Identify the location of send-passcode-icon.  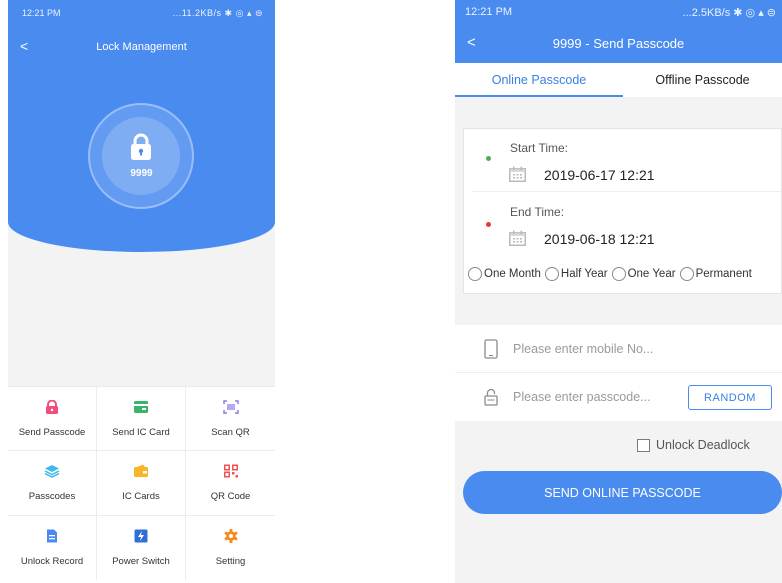
(52, 406).